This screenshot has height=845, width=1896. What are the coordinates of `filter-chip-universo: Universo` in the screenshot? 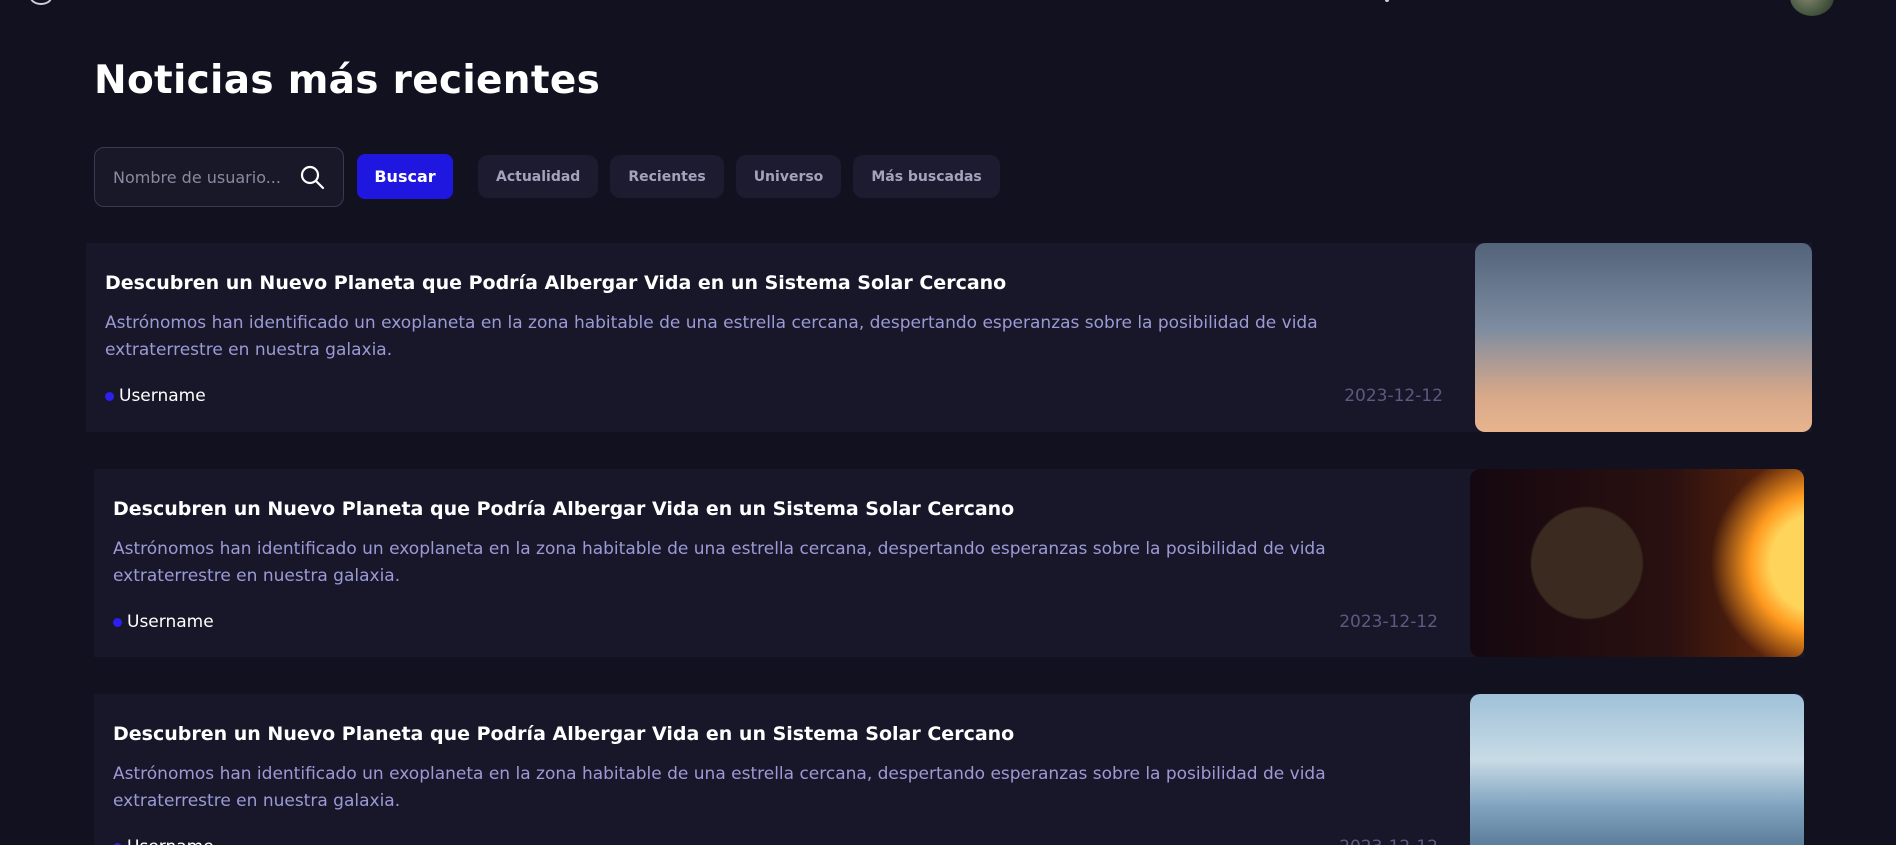 It's located at (788, 176).